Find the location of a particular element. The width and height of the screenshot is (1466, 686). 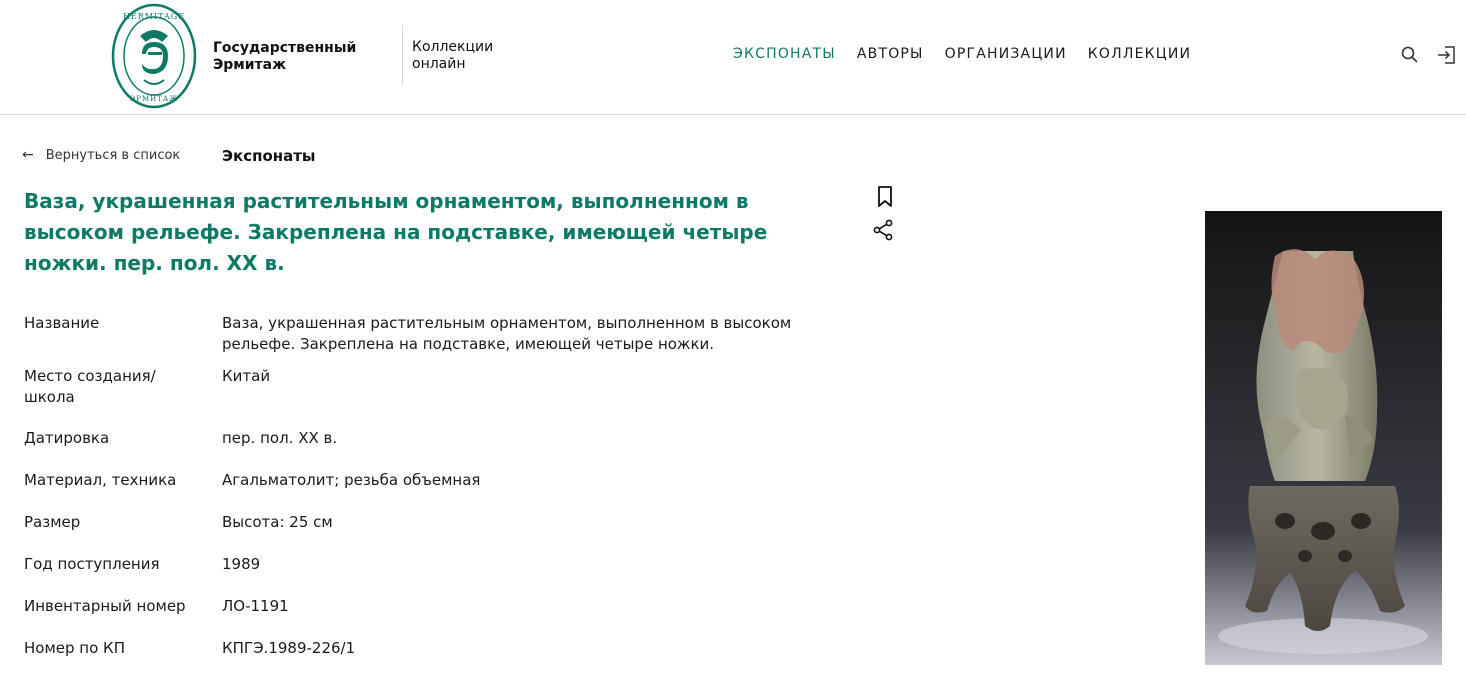

back-to-list-label: Вернуться в список is located at coordinates (113, 155).